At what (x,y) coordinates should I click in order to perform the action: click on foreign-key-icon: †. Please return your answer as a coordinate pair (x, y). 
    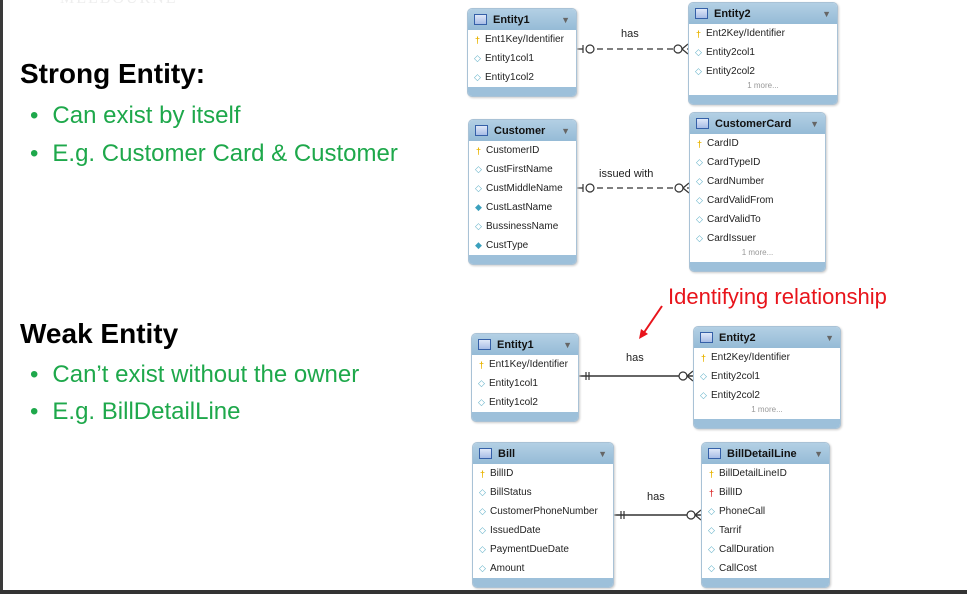
    Looking at the image, I should click on (711, 492).